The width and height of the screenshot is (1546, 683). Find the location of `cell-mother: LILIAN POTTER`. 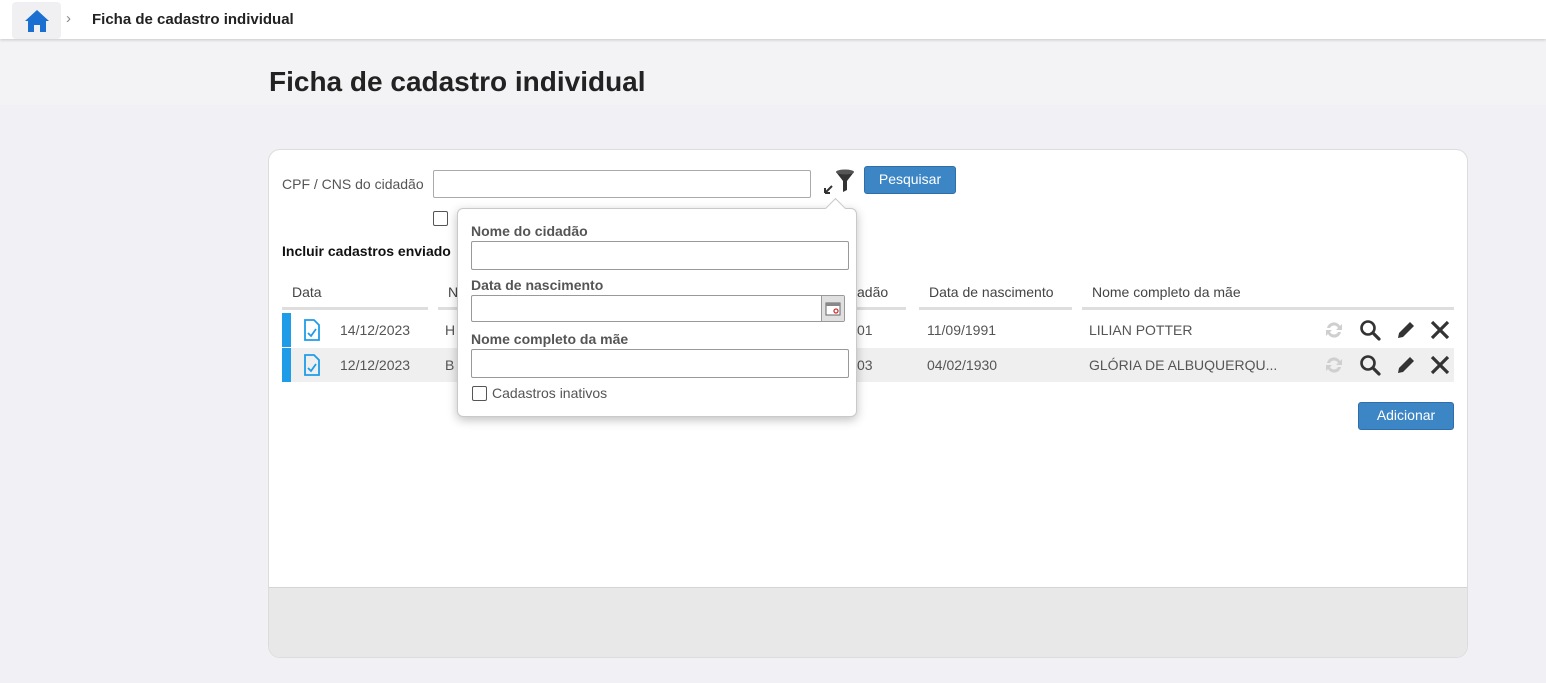

cell-mother: LILIAN POTTER is located at coordinates (1141, 330).